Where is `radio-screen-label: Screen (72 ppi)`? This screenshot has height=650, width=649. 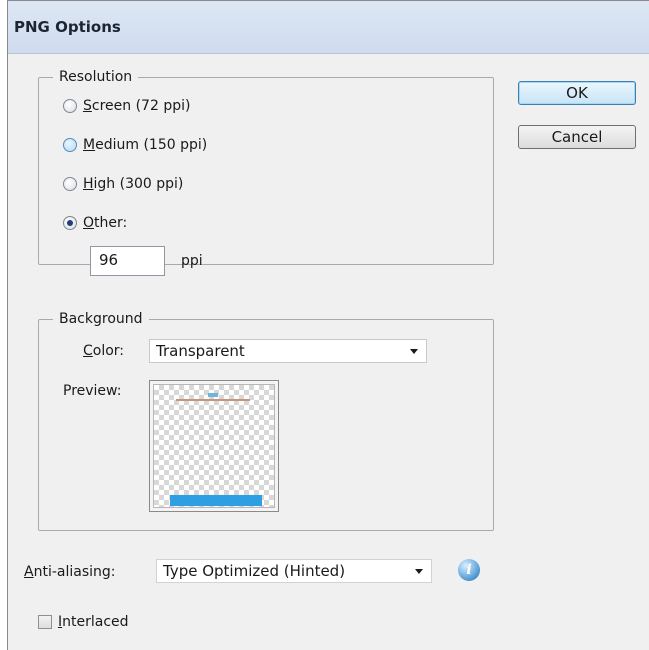 radio-screen-label: Screen (72 ppi) is located at coordinates (137, 106).